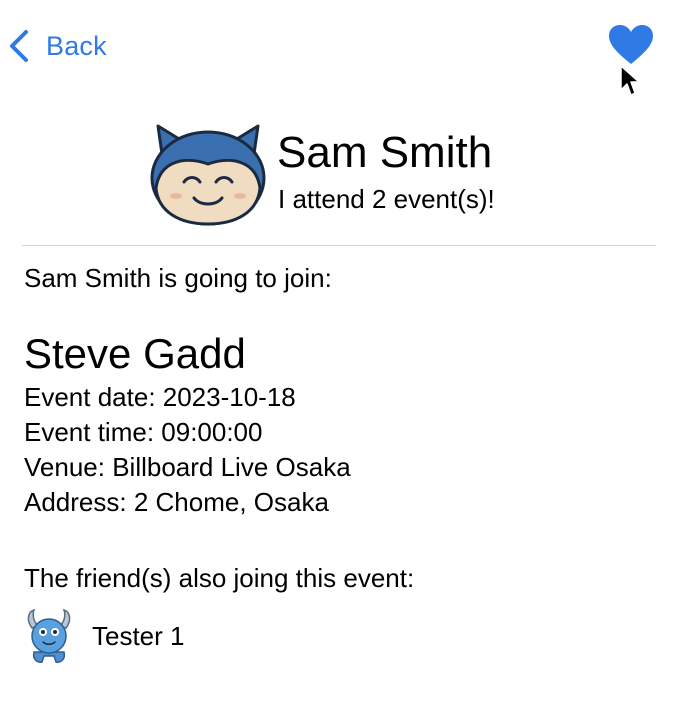 The height and width of the screenshot is (724, 678). Describe the element at coordinates (339, 48) in the screenshot. I see `navigation-bar: Back` at that location.